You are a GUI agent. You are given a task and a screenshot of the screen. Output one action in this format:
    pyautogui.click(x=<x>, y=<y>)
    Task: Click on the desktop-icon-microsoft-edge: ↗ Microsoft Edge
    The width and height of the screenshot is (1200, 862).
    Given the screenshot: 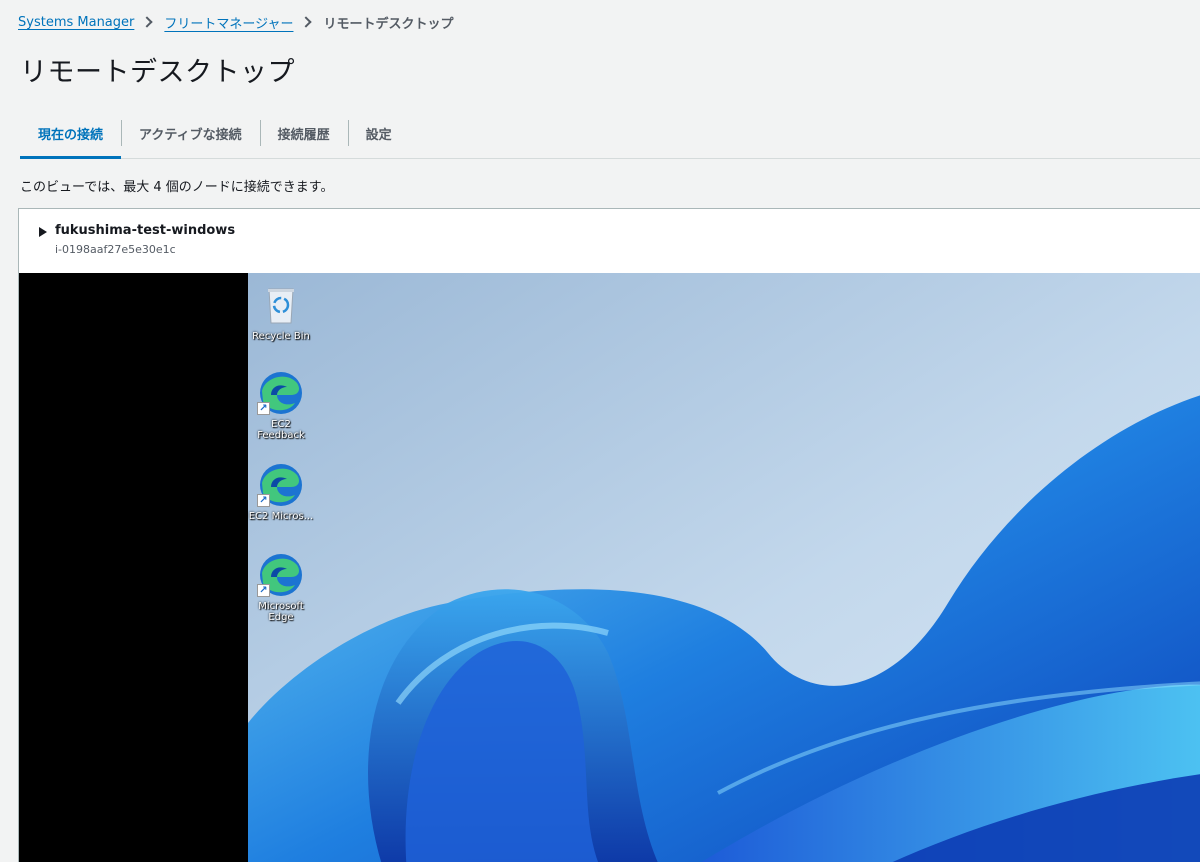 What is the action you would take?
    pyautogui.click(x=281, y=587)
    